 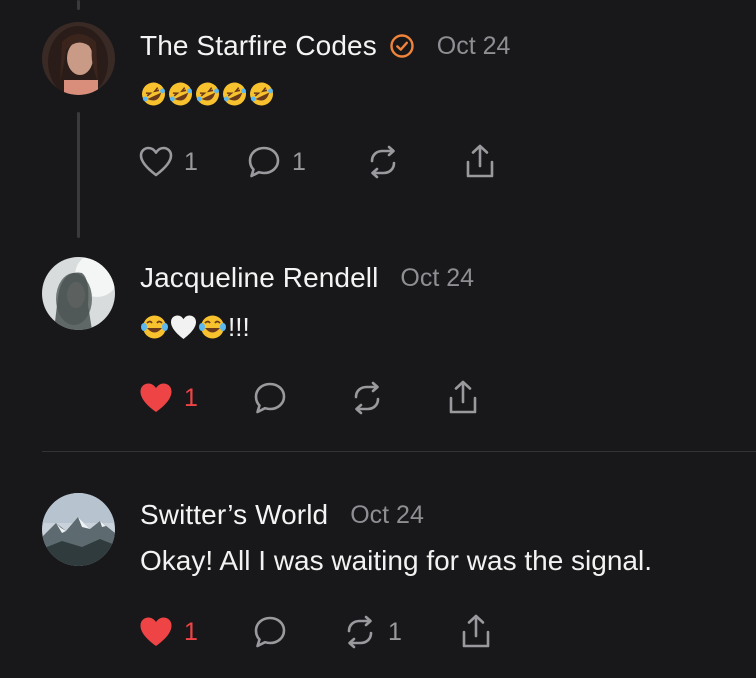 I want to click on reply-button: 1, so click(x=276, y=162).